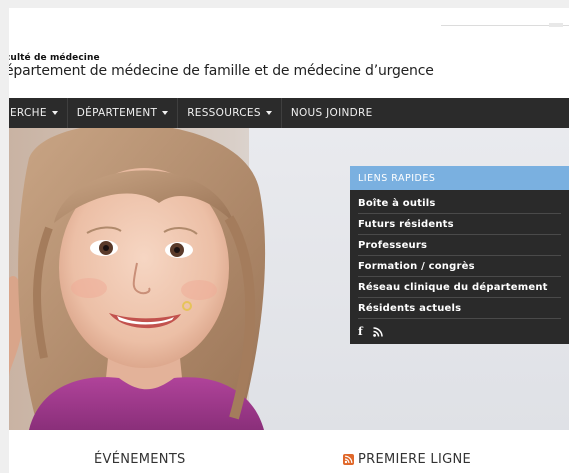  I want to click on quick-link-professeurs: Professeurs, so click(459, 245).